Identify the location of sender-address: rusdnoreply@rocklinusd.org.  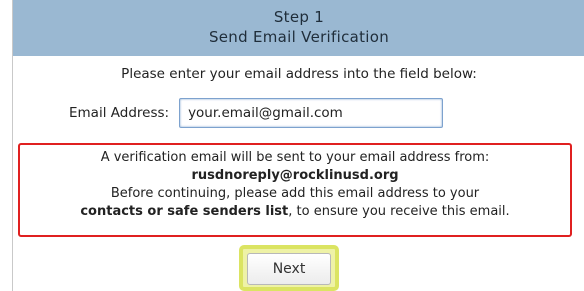
(295, 175).